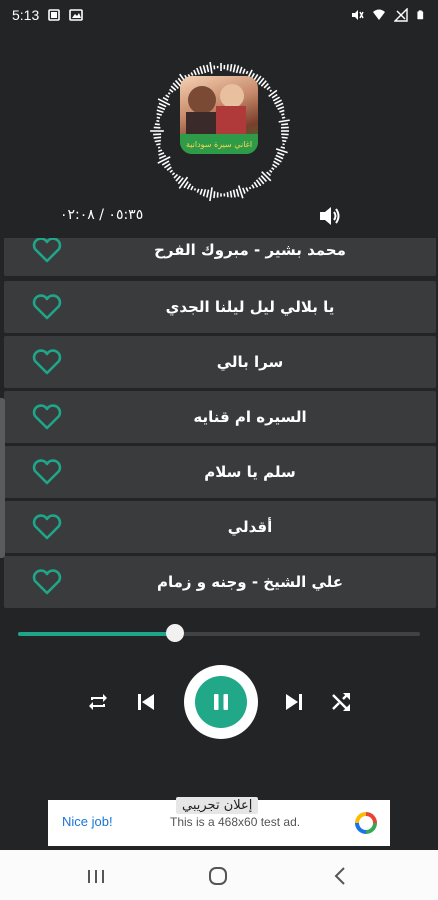 The width and height of the screenshot is (438, 900). What do you see at coordinates (341, 702) in the screenshot?
I see `shuffle-icon` at bounding box center [341, 702].